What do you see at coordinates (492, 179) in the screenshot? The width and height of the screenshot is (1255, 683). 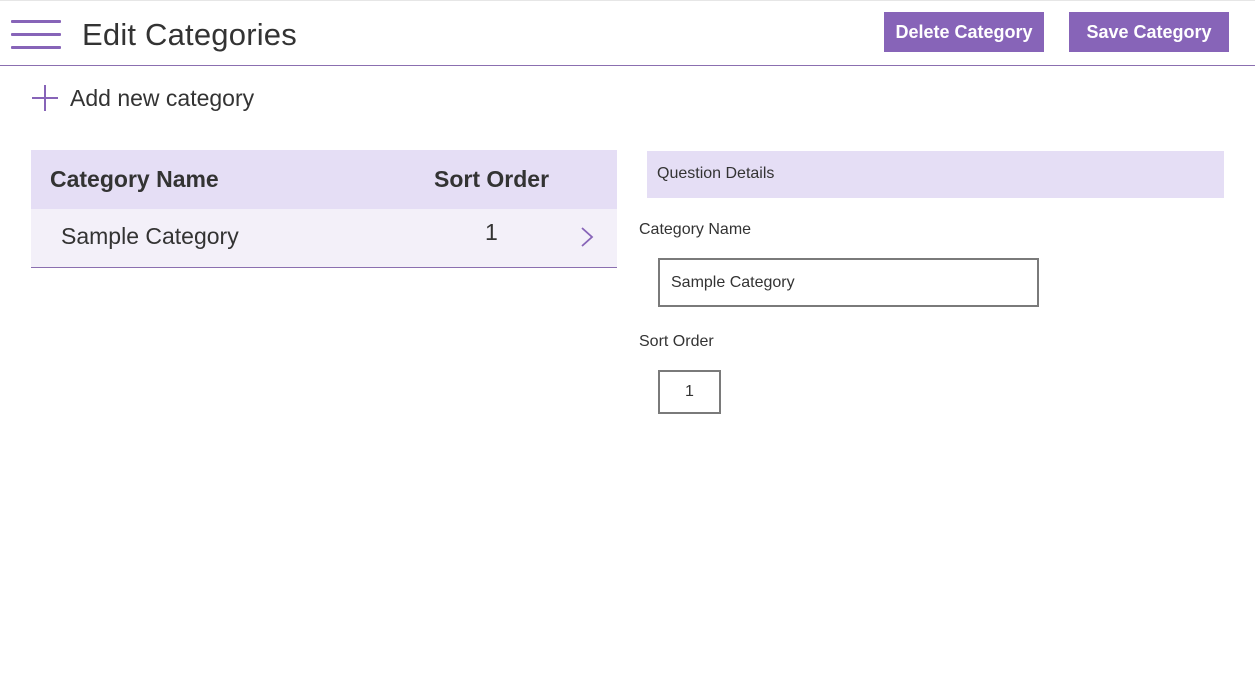 I see `column-header-sort-order: Sort Order` at bounding box center [492, 179].